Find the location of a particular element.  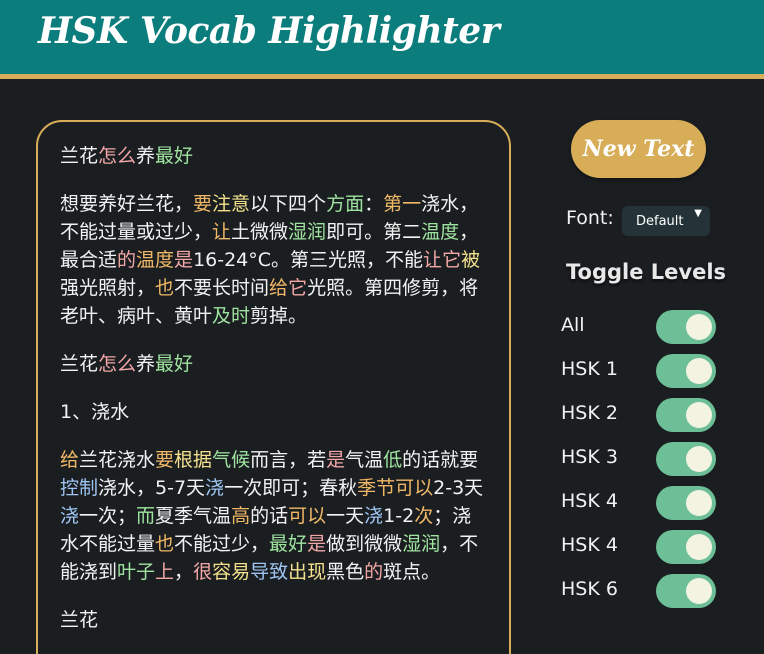

text-segment: 一次即可；春秋 is located at coordinates (291, 488).